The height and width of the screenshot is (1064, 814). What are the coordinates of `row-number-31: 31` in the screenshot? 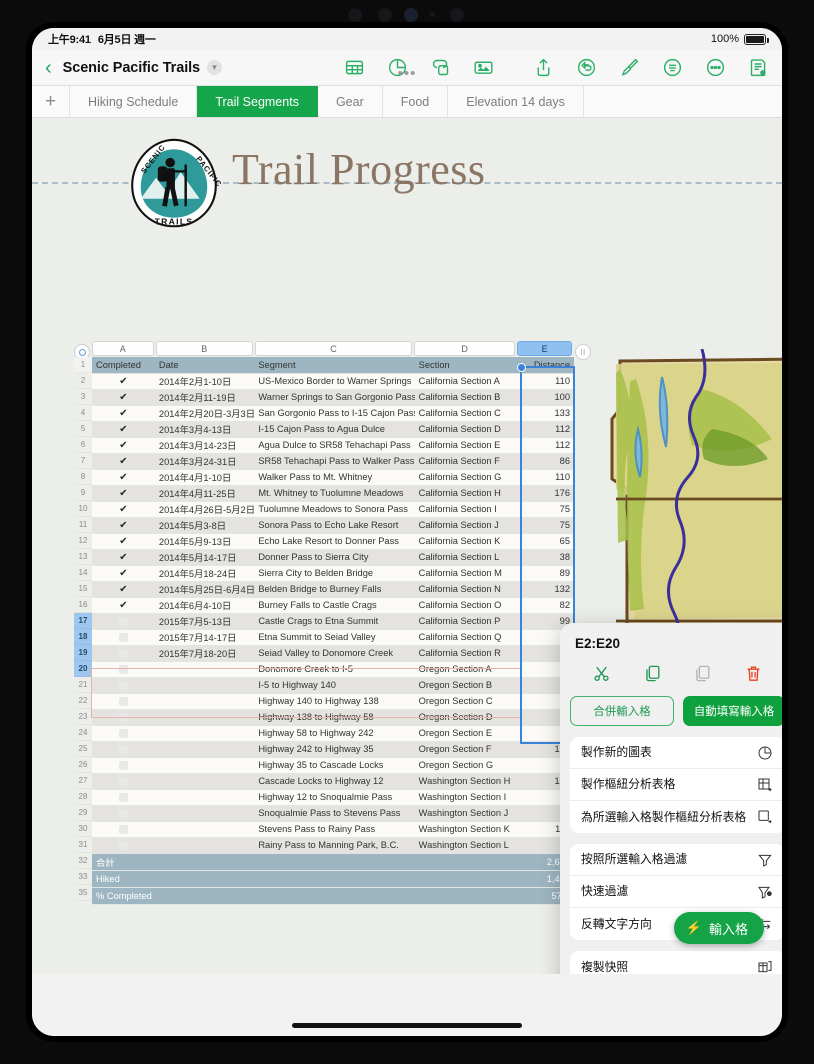 It's located at (83, 845).